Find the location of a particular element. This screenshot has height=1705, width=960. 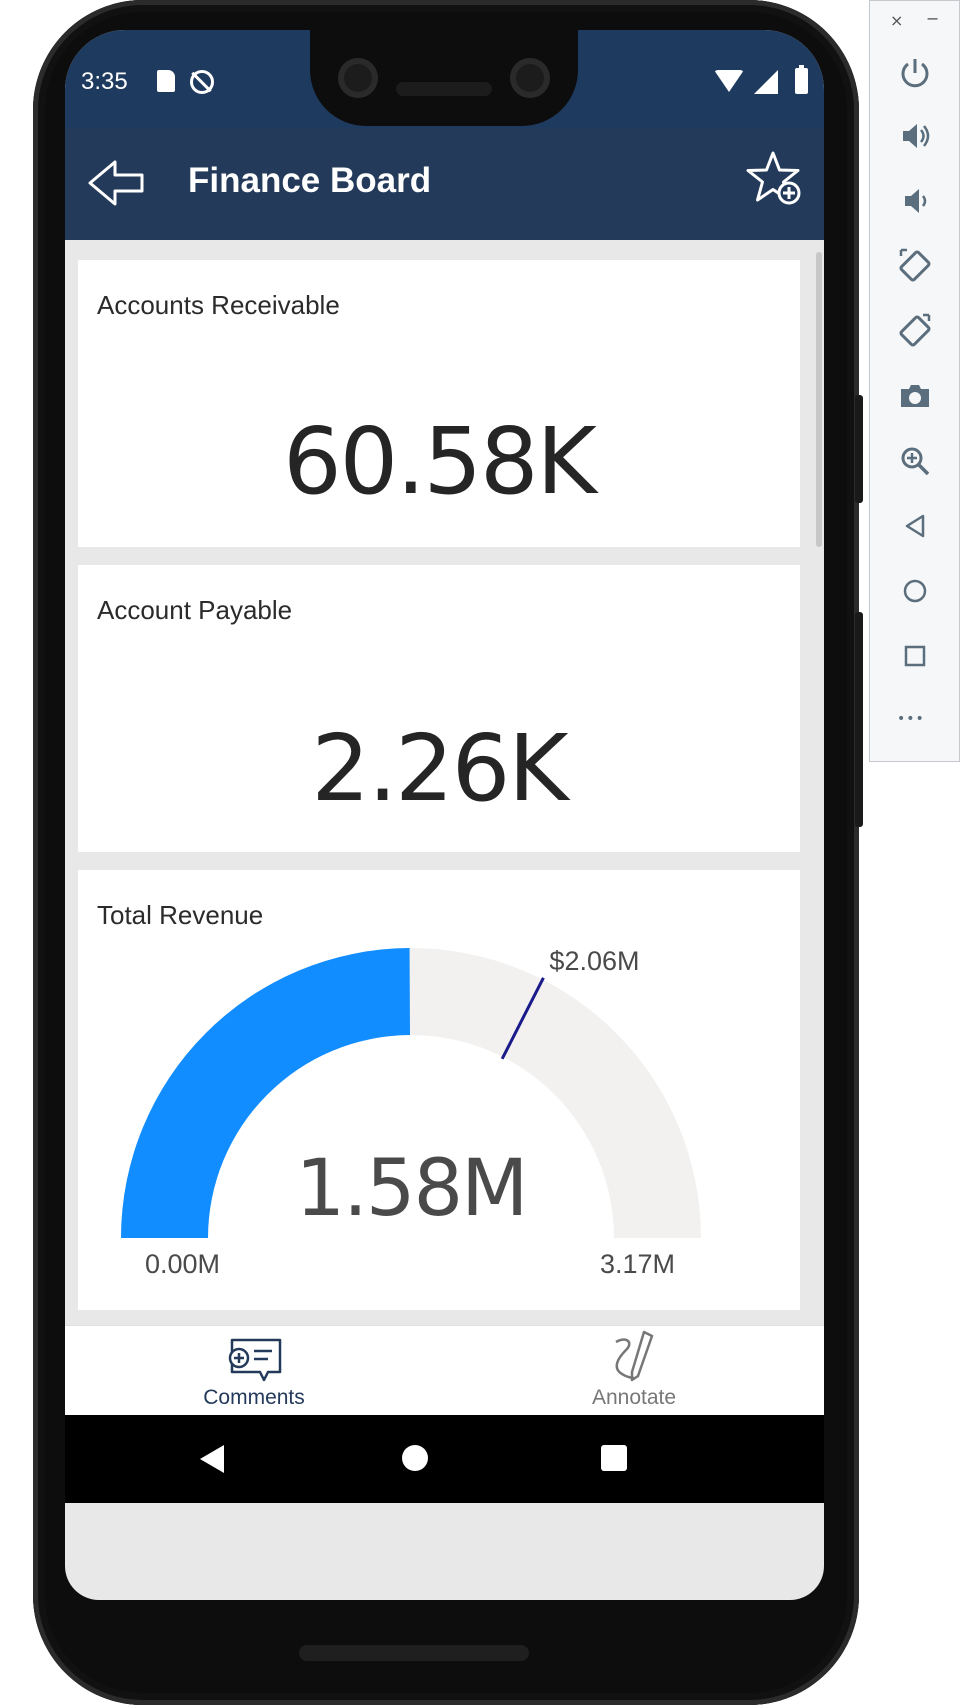

power-side-button is located at coordinates (859, 449).